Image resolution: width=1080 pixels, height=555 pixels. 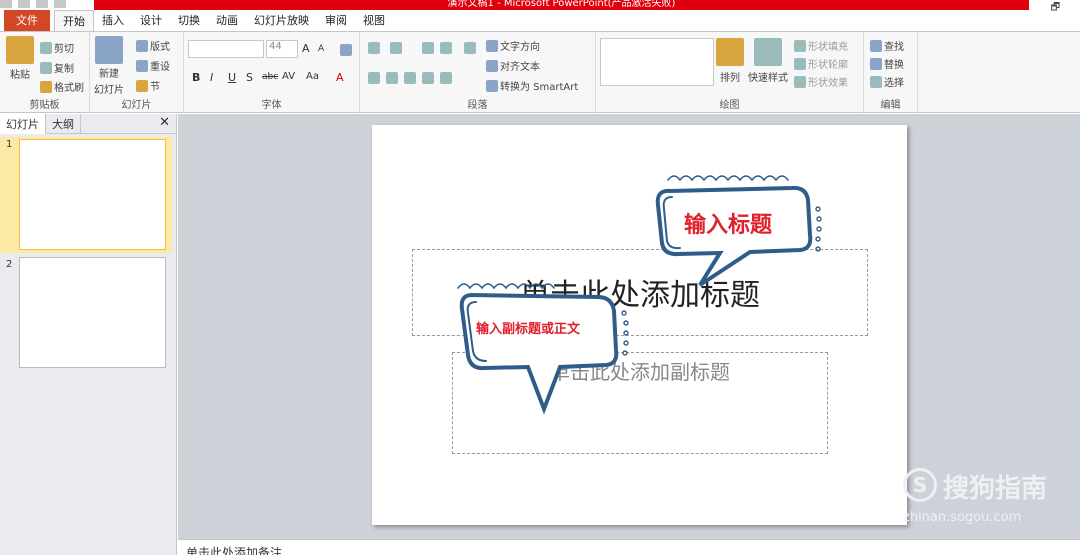 What do you see at coordinates (109, 50) in the screenshot?
I see `new-slide-icon` at bounding box center [109, 50].